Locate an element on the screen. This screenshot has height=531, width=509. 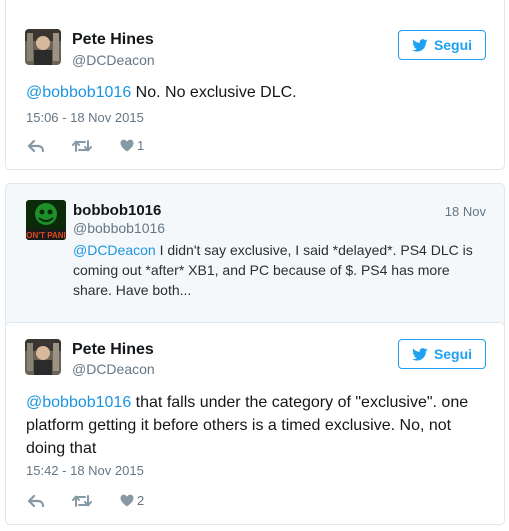
tweet-body: No. No exclusive DLC. is located at coordinates (214, 92).